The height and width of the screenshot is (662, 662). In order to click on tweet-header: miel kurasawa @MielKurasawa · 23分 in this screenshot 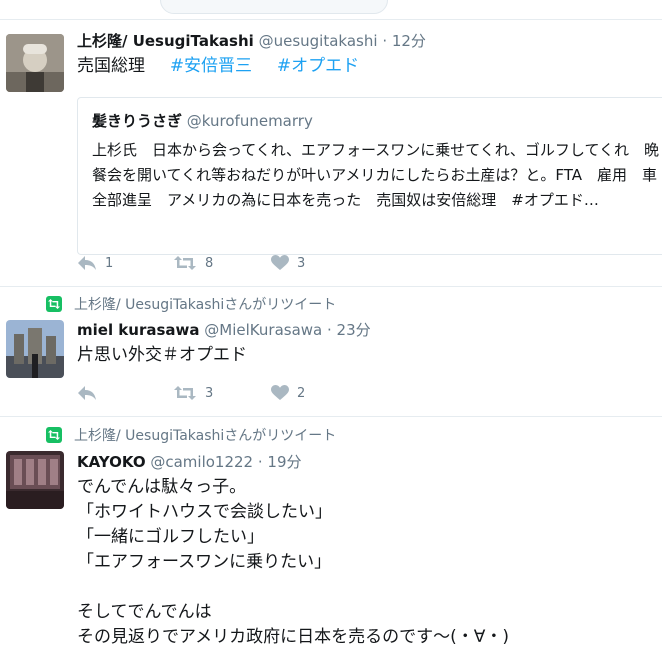, I will do `click(224, 330)`.